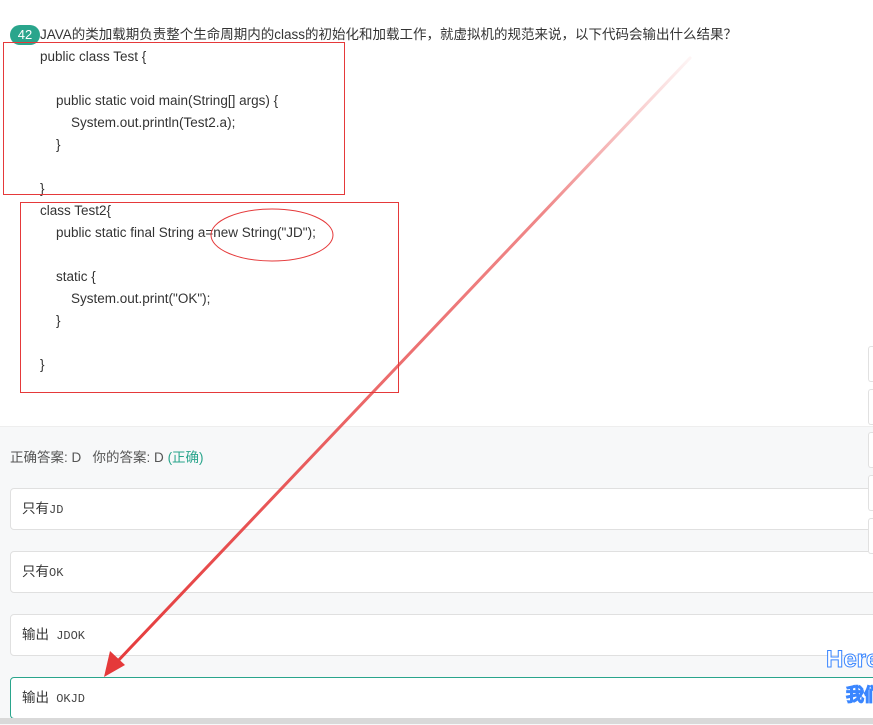 This screenshot has width=873, height=725. What do you see at coordinates (67, 699) in the screenshot?
I see `option-code: OKJD` at bounding box center [67, 699].